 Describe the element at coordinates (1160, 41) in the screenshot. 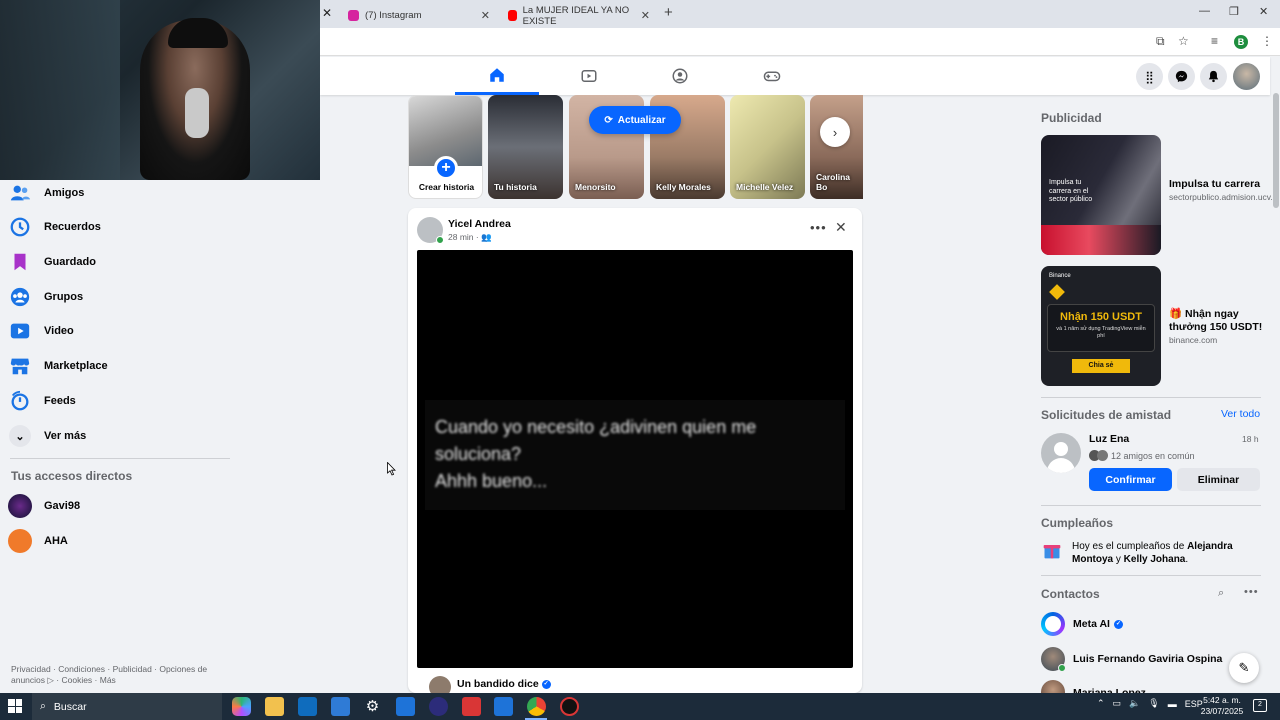

I see `install-app-icon: ⧉` at that location.